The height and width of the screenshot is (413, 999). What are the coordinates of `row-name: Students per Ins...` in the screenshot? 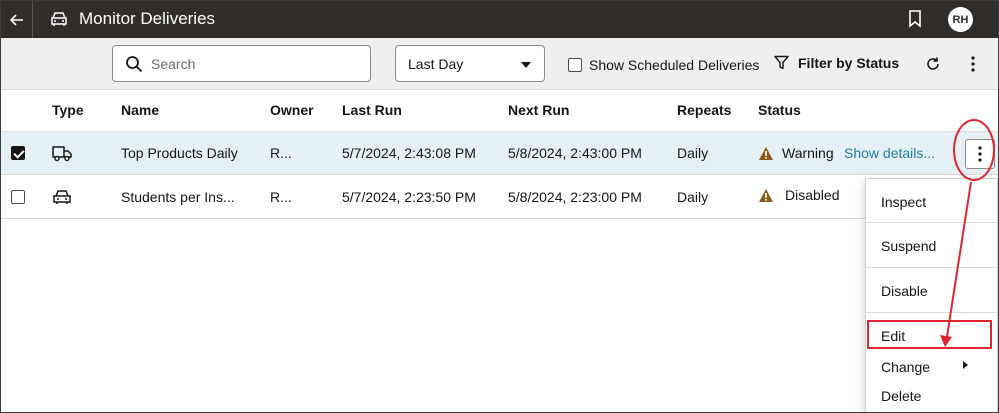 It's located at (178, 197).